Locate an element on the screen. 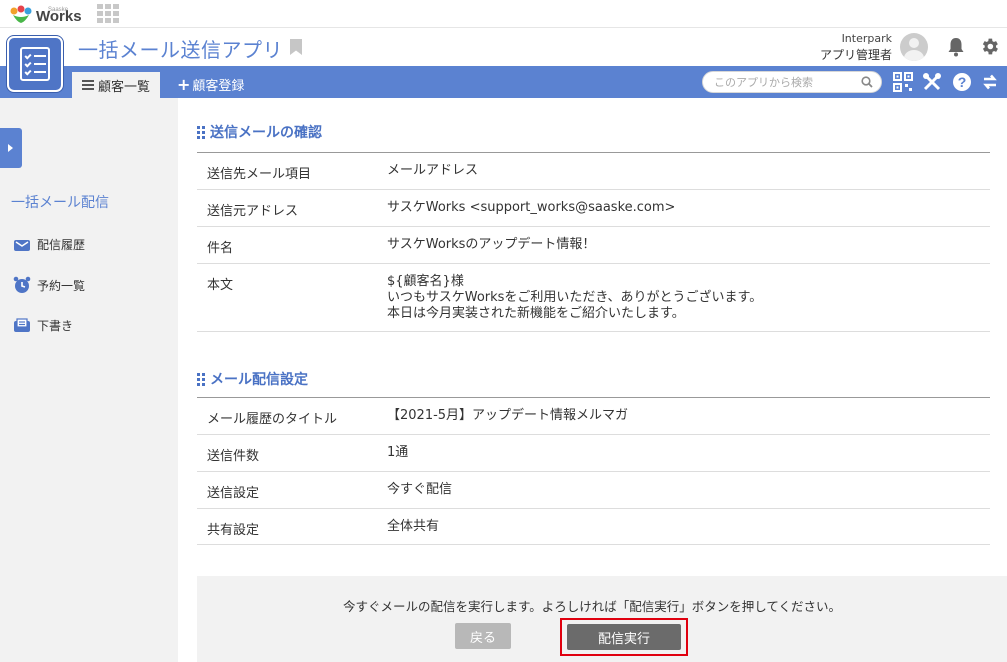 This screenshot has width=1007, height=662. action-message: 今すぐメールの配信を実行します。よろしければ「配信実行」ボタンを押してください。 is located at coordinates (591, 606).